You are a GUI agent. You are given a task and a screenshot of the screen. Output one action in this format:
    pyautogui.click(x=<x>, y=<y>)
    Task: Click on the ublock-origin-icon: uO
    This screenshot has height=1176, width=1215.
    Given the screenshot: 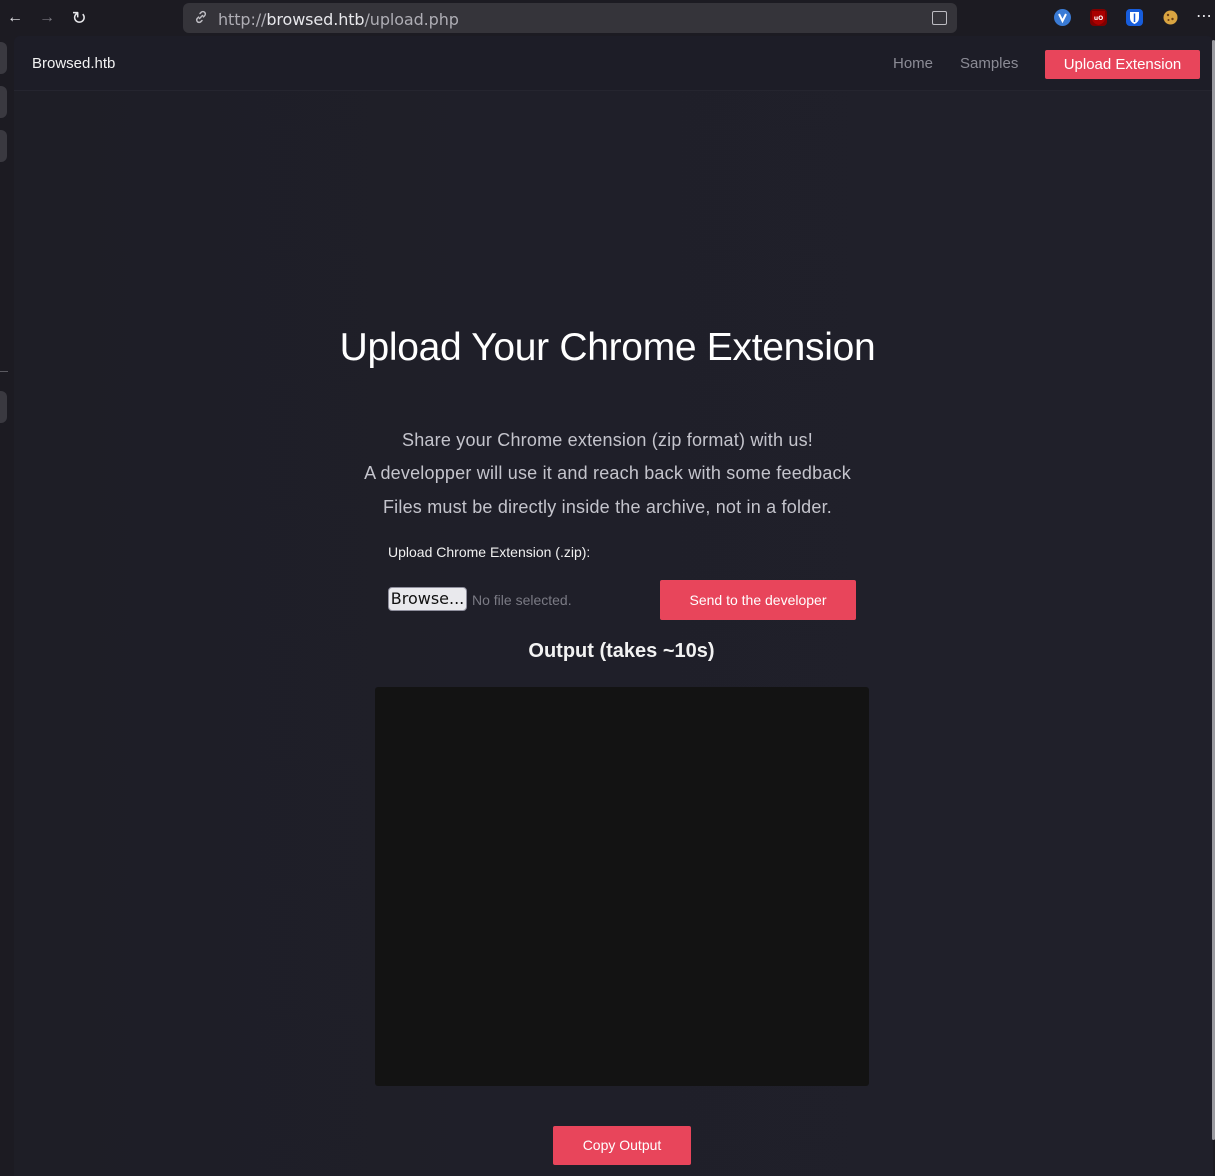 What is the action you would take?
    pyautogui.click(x=1098, y=17)
    